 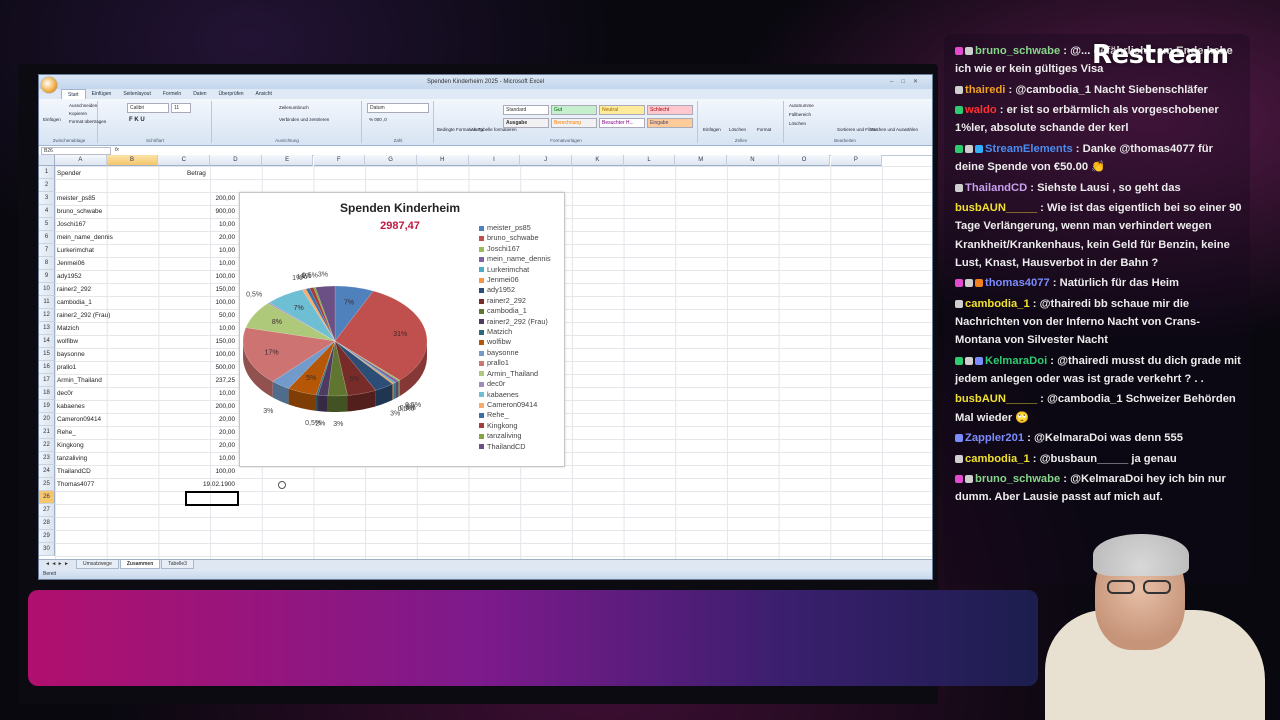 I want to click on chat-username: ThailandCD, so click(x=996, y=188).